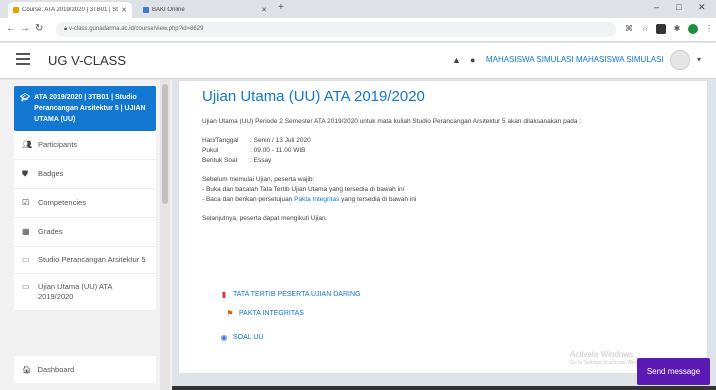 The image size is (716, 390). I want to click on browser-tab-course: Course: ATA 2019/2020 | 3TB01 | Studio ✕, so click(70, 10).